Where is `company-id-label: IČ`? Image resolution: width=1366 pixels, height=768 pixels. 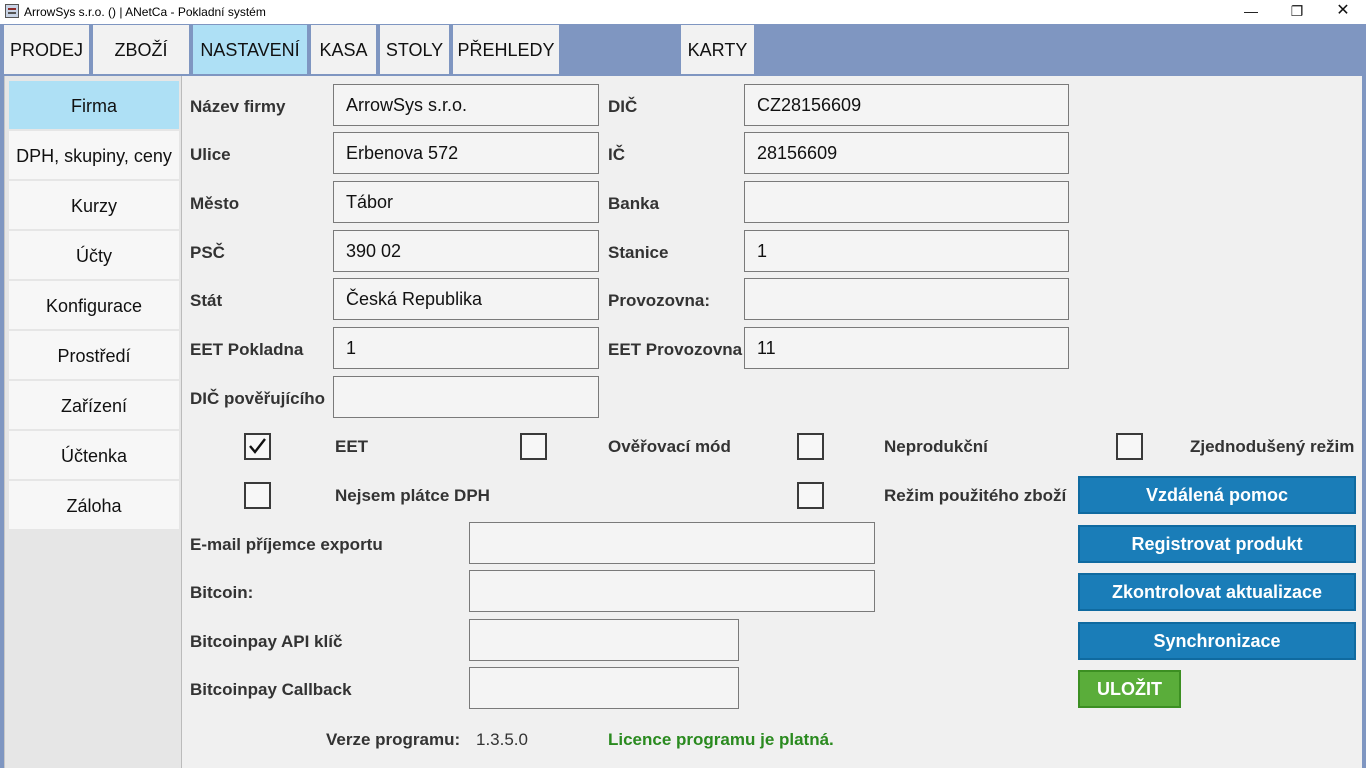
company-id-label: IČ is located at coordinates (616, 154).